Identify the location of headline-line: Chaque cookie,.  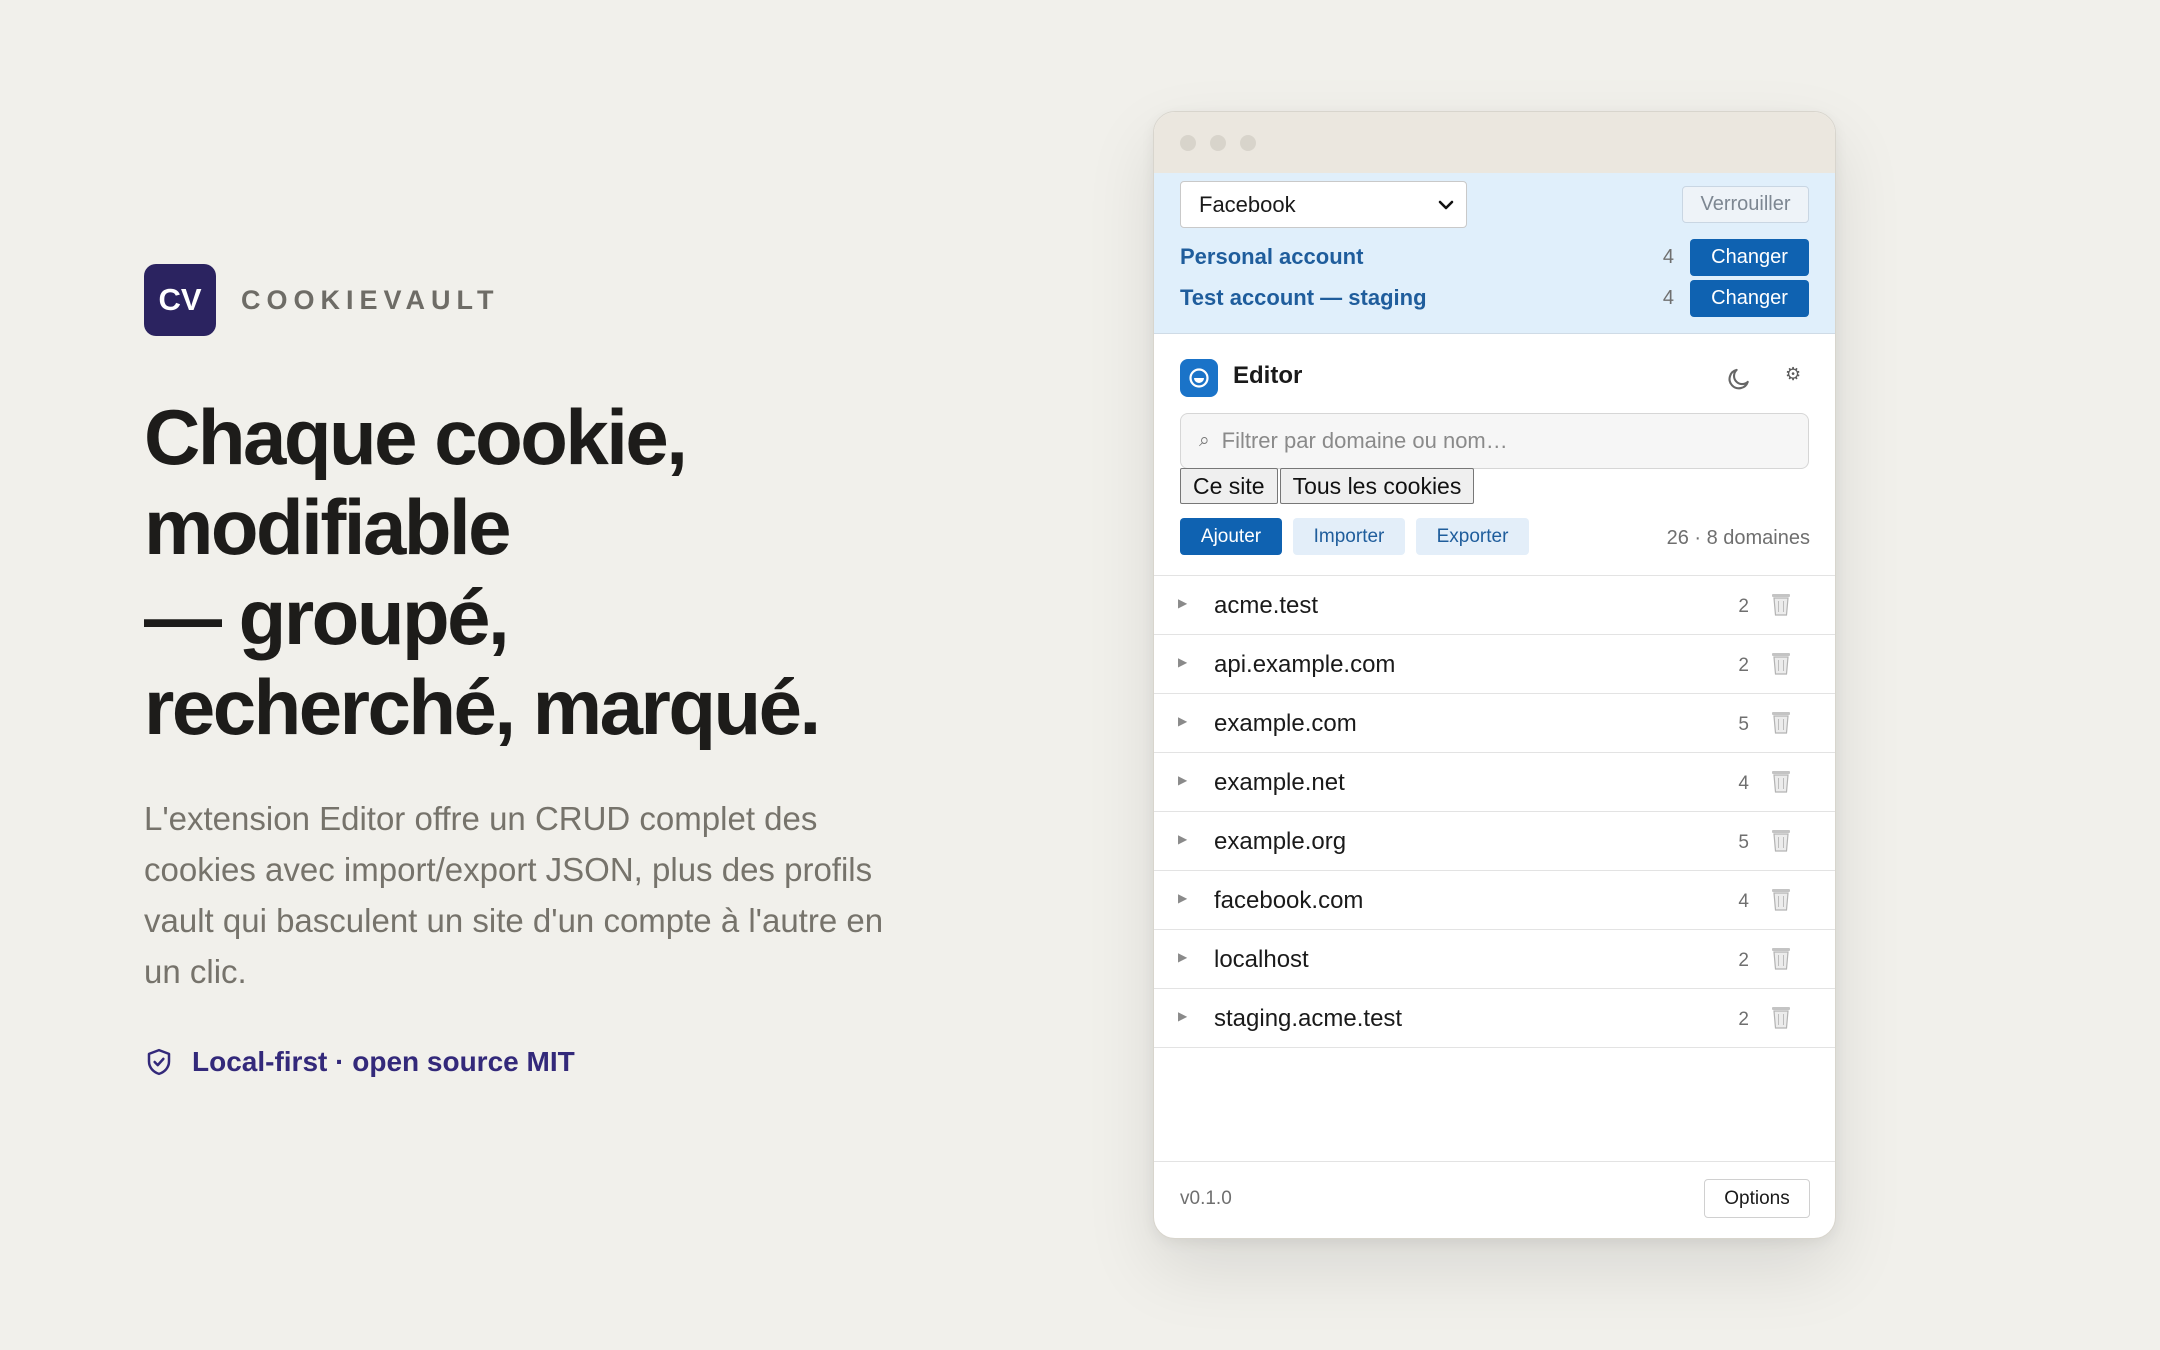
(416, 437).